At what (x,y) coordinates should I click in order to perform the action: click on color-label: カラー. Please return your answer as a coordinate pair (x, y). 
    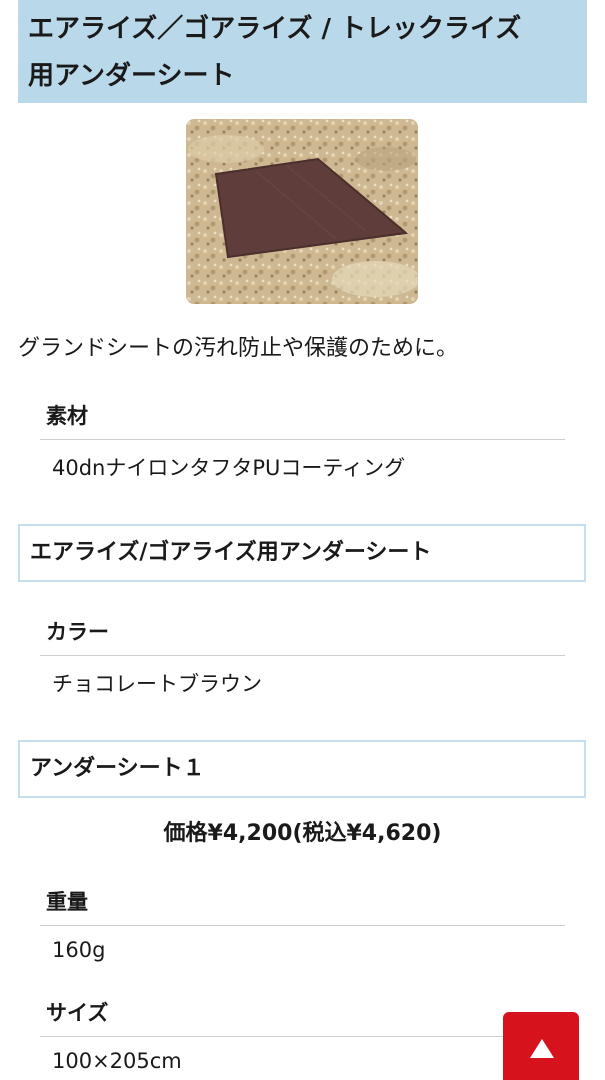
    Looking at the image, I should click on (77, 632).